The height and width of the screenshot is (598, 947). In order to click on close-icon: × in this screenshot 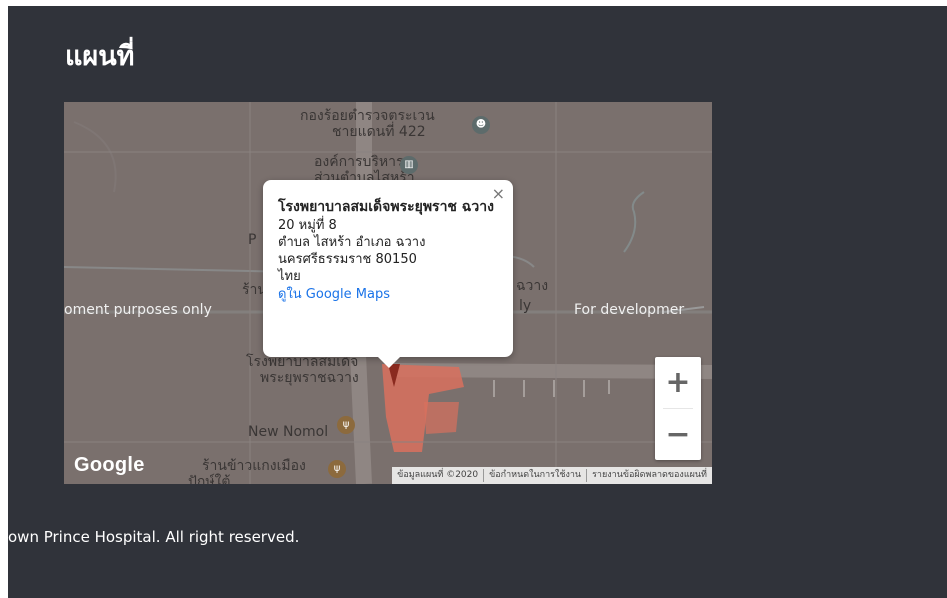, I will do `click(498, 193)`.